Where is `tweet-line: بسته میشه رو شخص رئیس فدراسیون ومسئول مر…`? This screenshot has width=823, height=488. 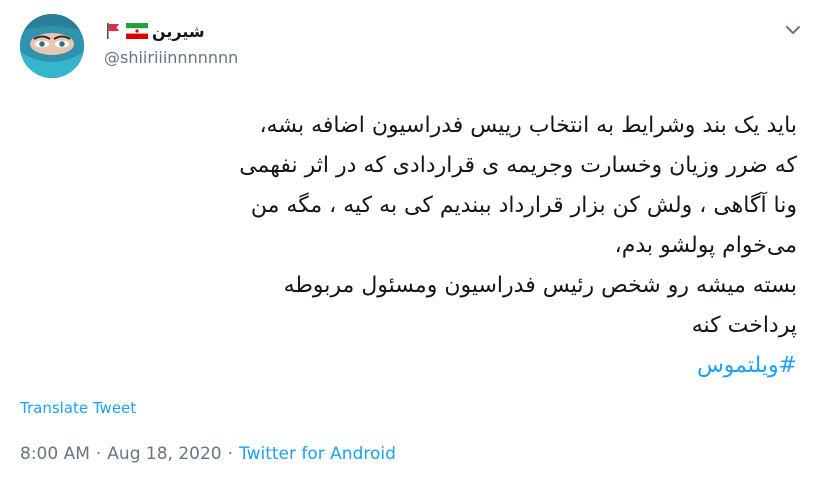
tweet-line: بسته میشه رو شخص رئیس فدراسیون ومسئول مر… is located at coordinates (540, 285).